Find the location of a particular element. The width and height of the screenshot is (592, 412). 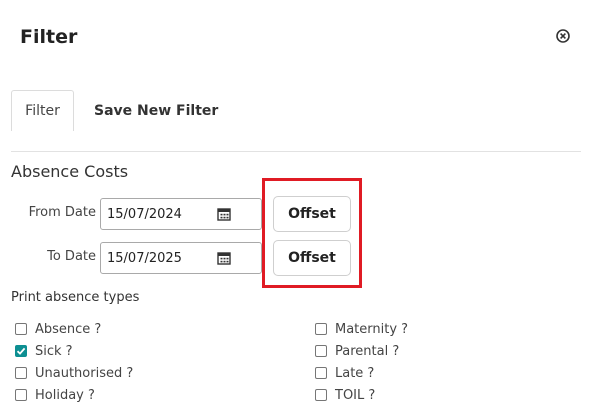

checkbox-maternity: Maternity ? is located at coordinates (361, 329).